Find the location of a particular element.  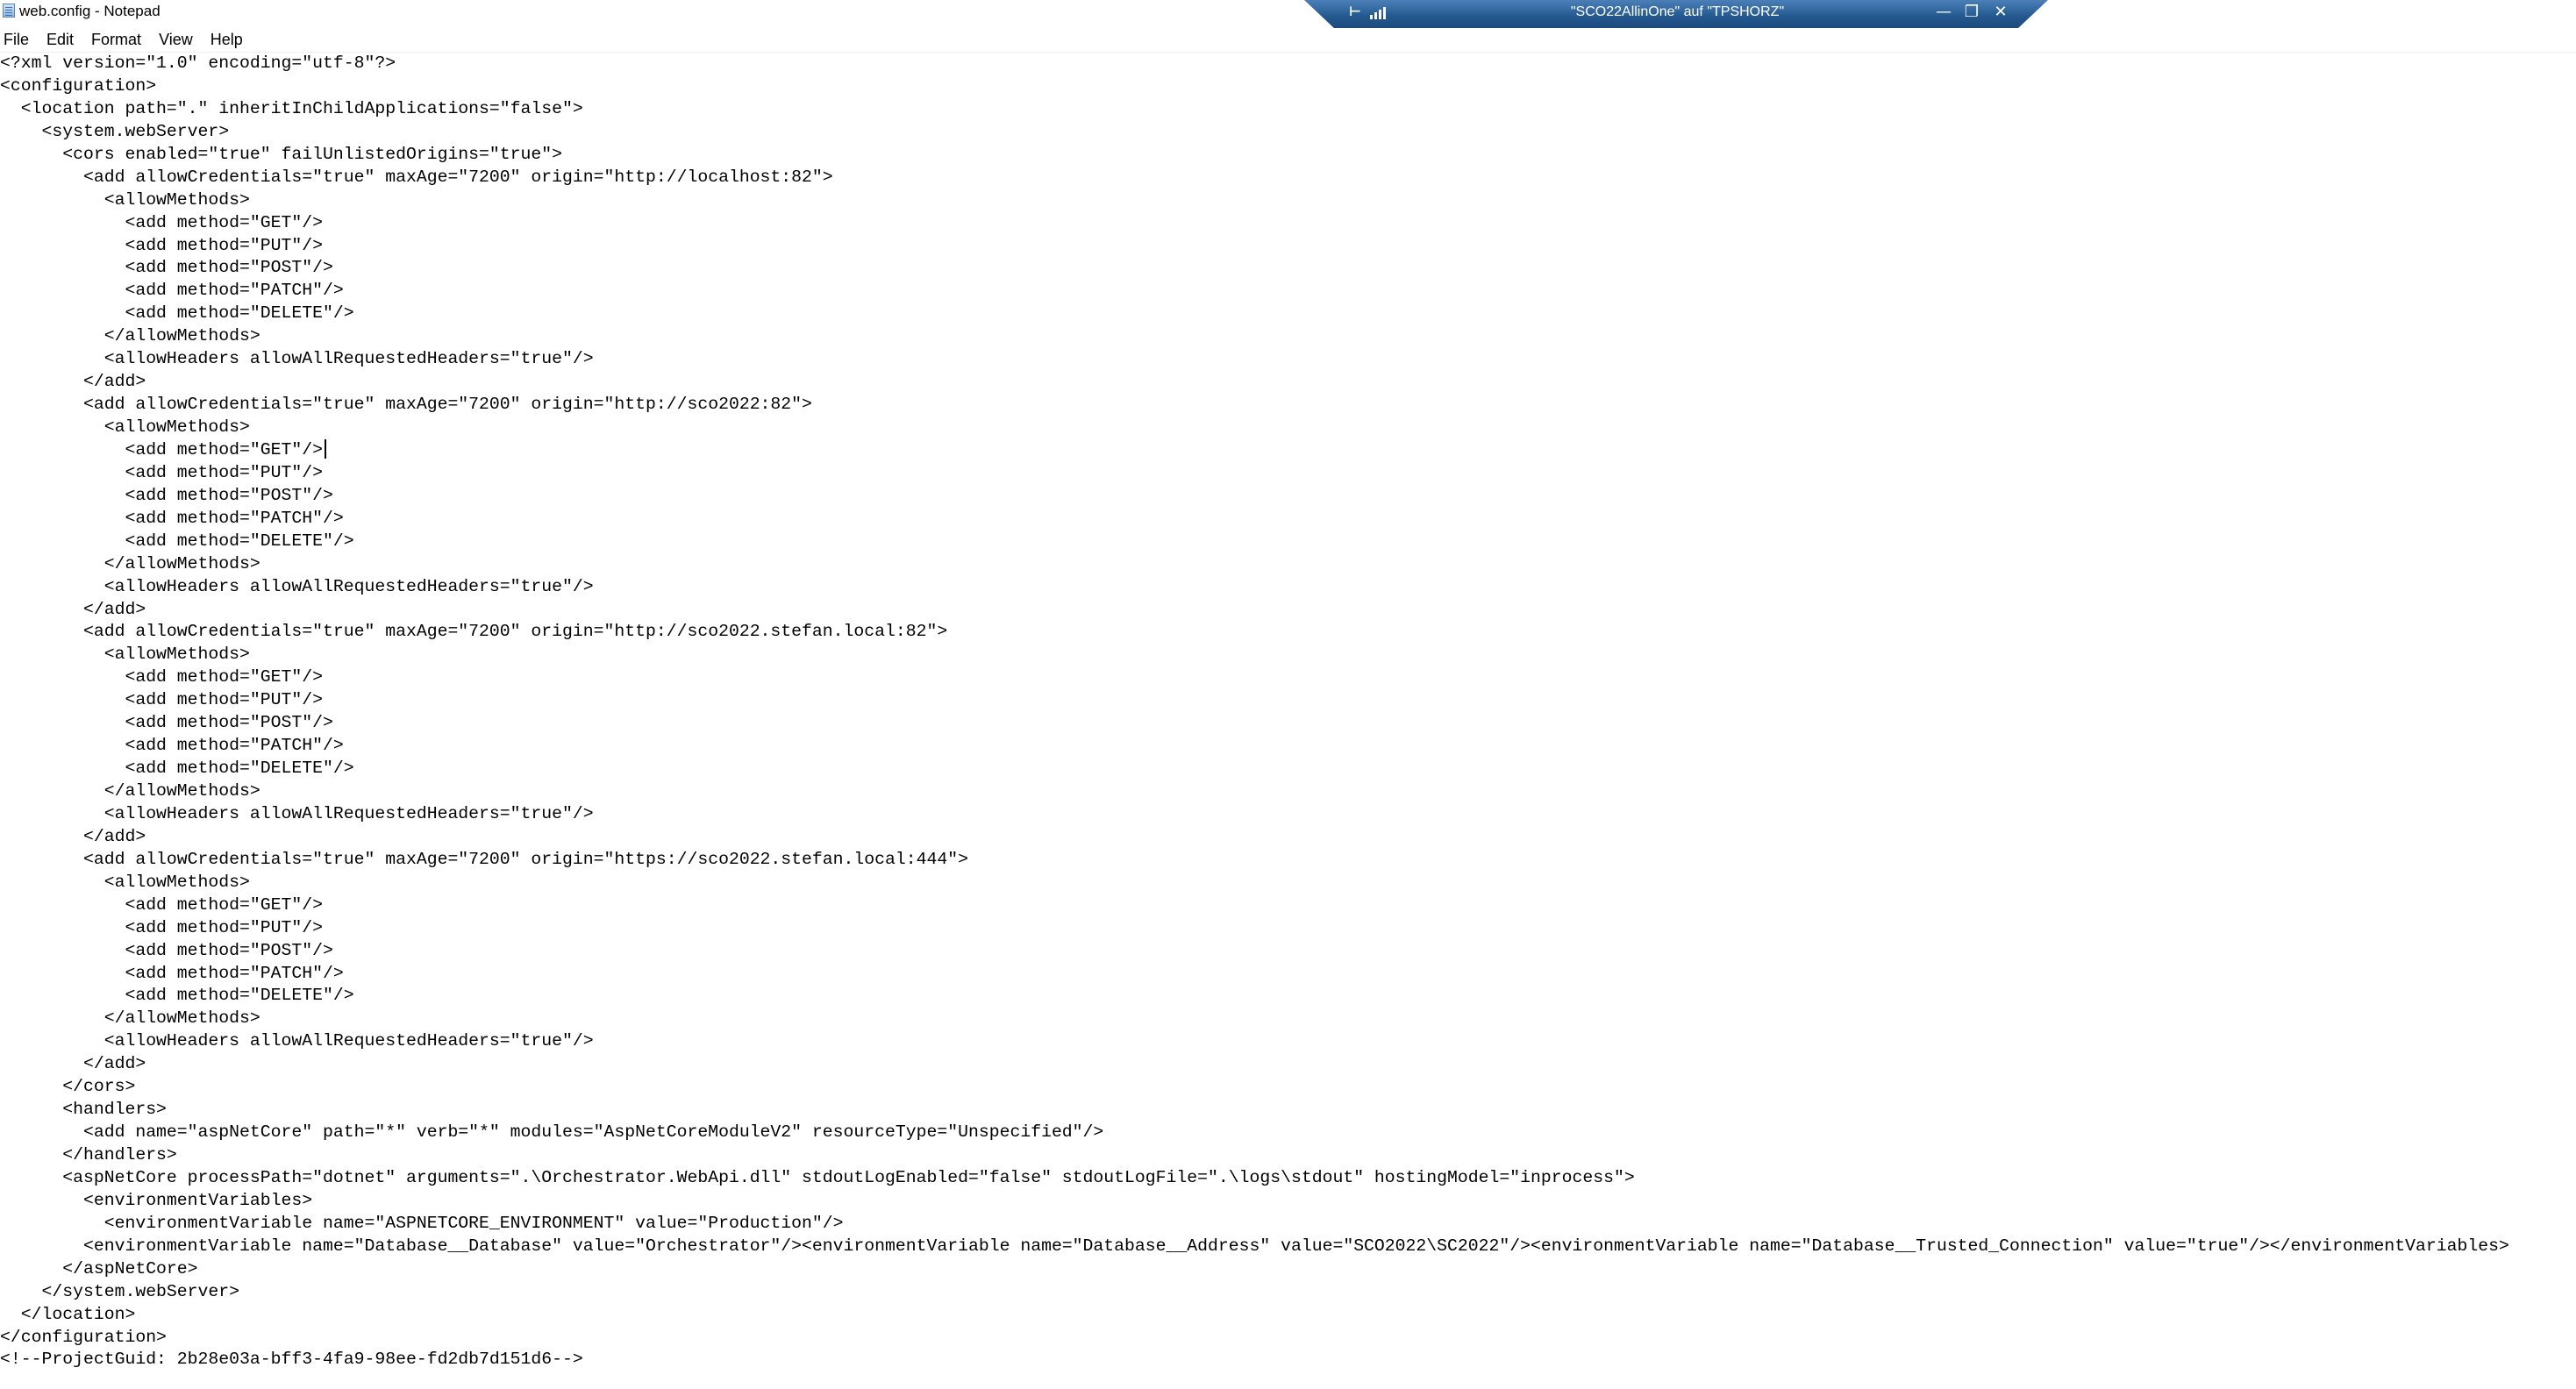

text-line: <handlers> is located at coordinates (84, 1110).